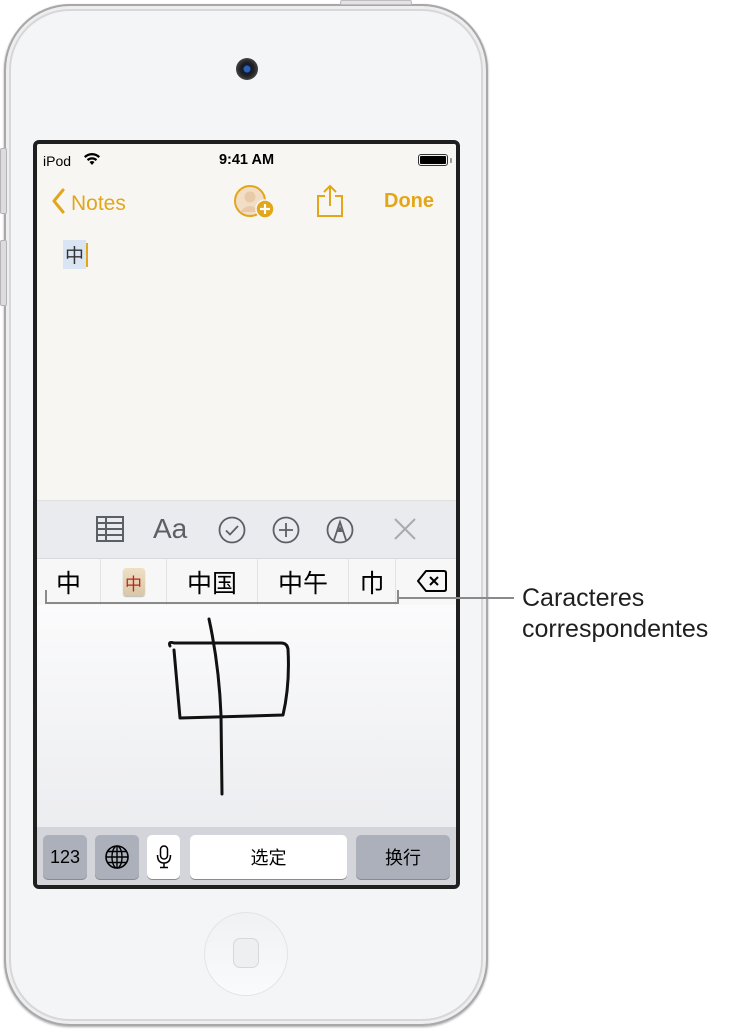 Image resolution: width=745 pixels, height=1032 pixels. What do you see at coordinates (330, 200) in the screenshot?
I see `share-icon` at bounding box center [330, 200].